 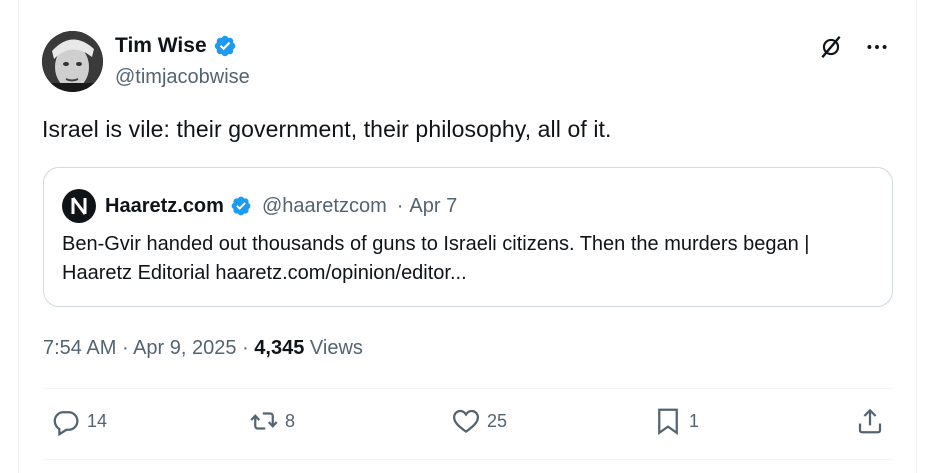 I want to click on tweet-meta: 7:54 AM · Apr 9, 2025 · 4,345 Views, so click(x=203, y=348).